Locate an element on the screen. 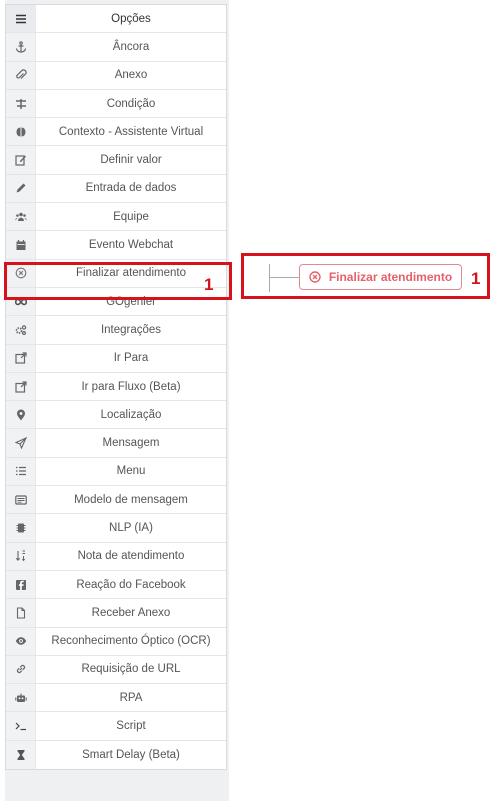 The image size is (494, 801). option-item: Localização is located at coordinates (116, 415).